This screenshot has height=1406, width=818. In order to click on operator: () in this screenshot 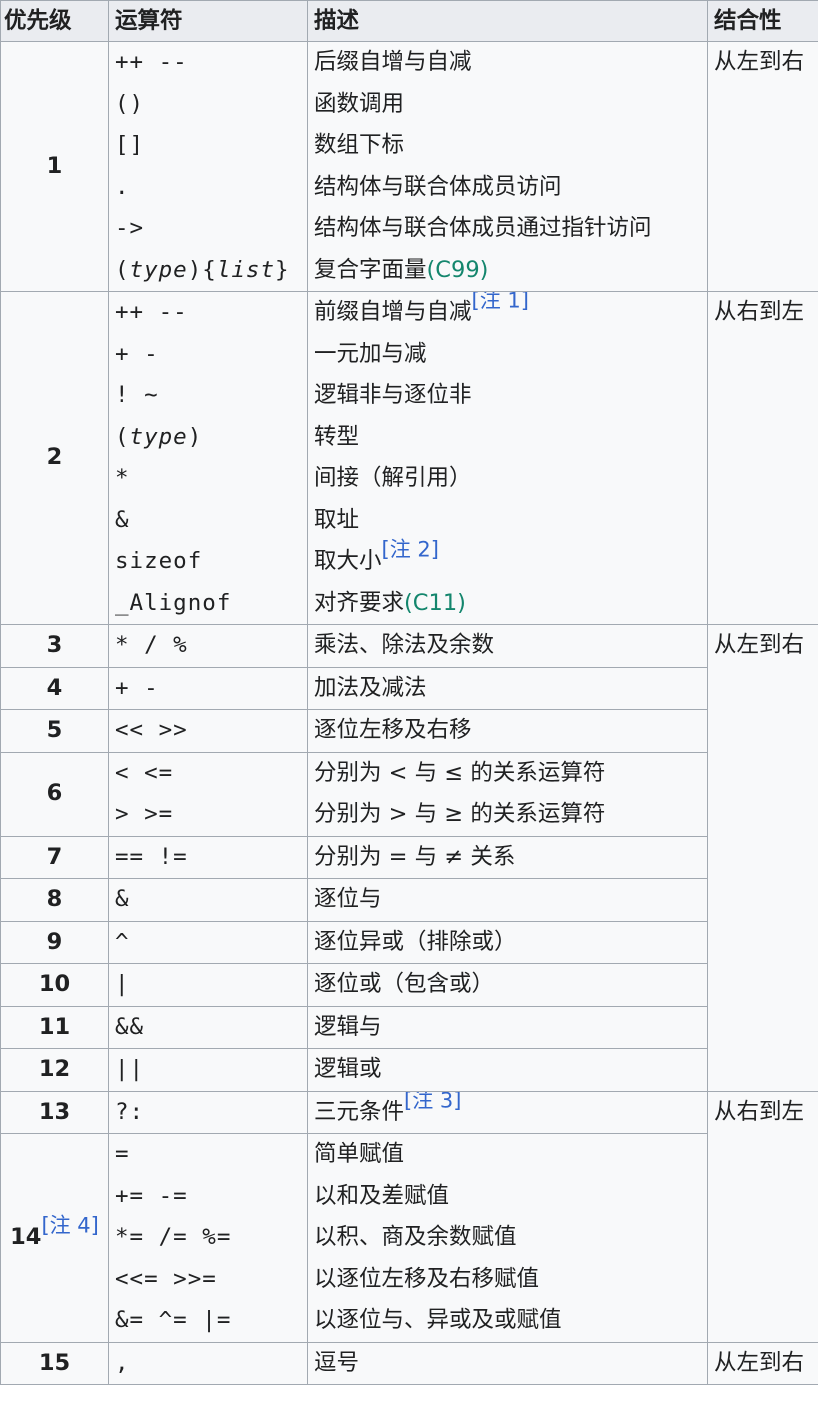, I will do `click(130, 103)`.